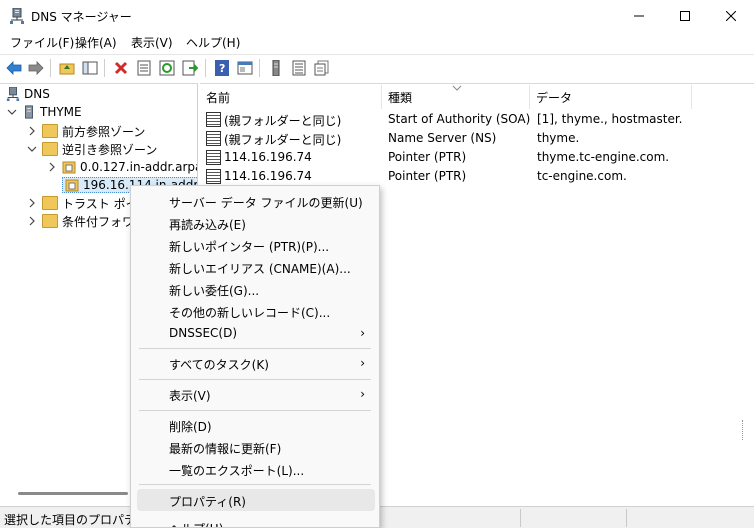 This screenshot has height=528, width=754. I want to click on column-header-name: 名前, so click(291, 97).